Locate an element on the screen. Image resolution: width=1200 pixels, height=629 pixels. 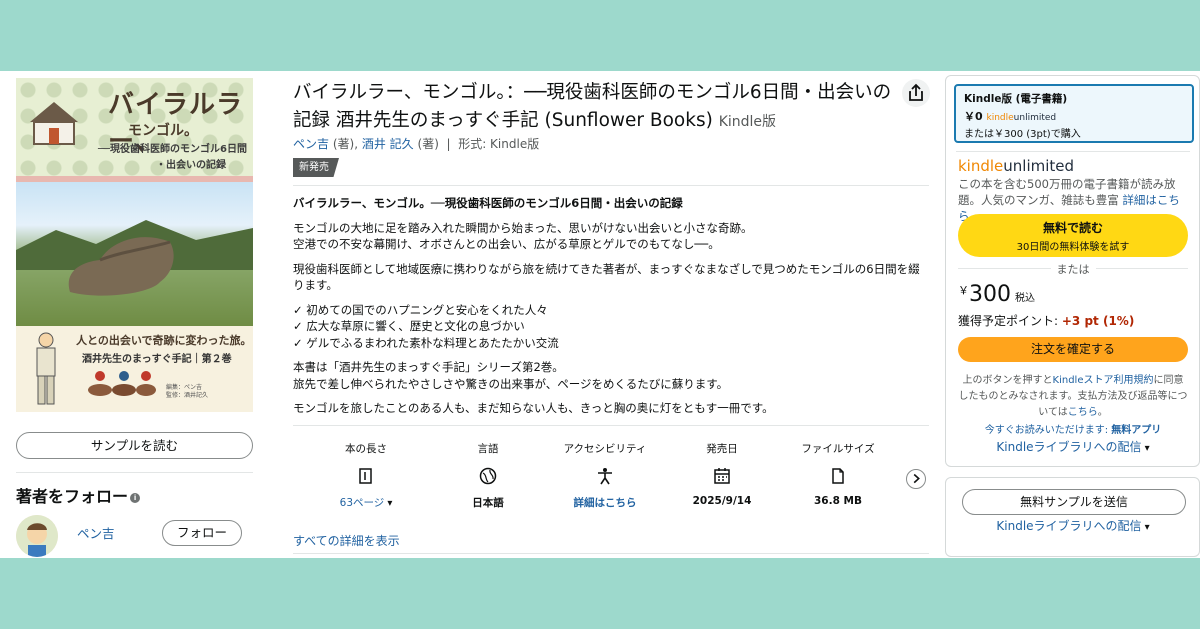
spec-label: アクセシビリティ is located at coordinates (605, 449).